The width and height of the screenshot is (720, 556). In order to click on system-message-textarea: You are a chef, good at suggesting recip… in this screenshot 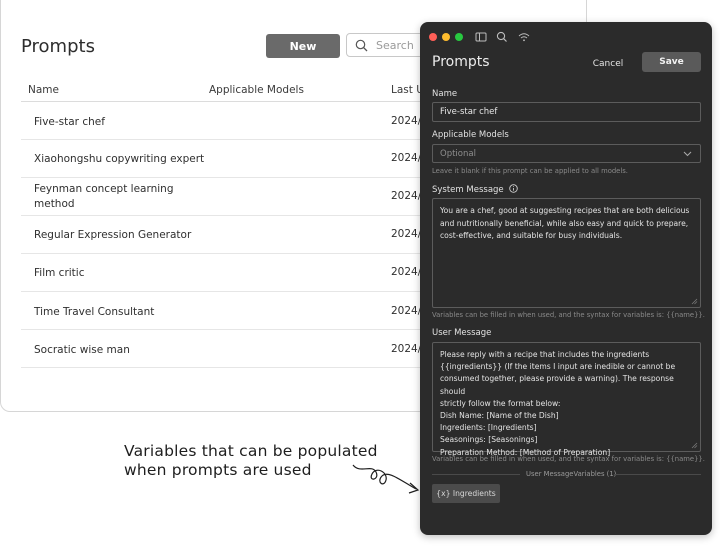, I will do `click(566, 253)`.